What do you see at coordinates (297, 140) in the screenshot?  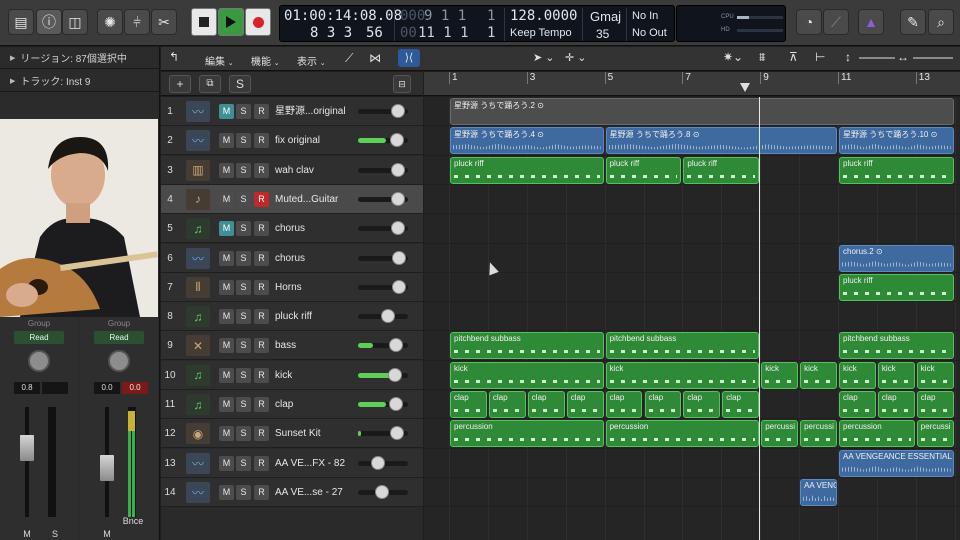 I see `track-name: fix original` at bounding box center [297, 140].